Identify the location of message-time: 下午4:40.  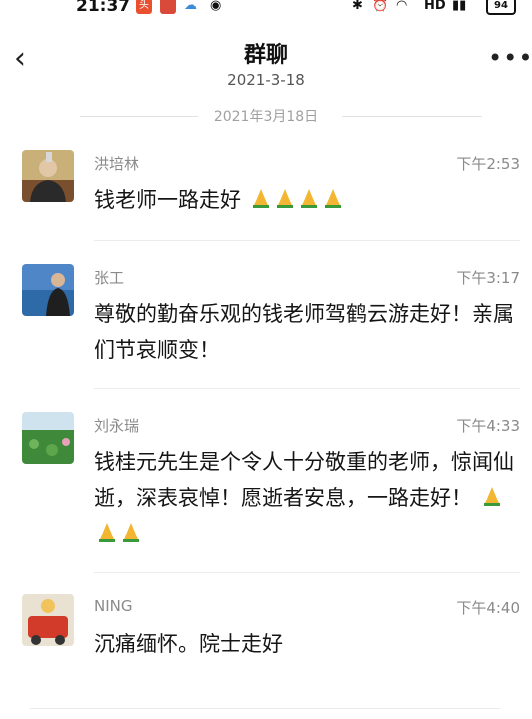
(488, 608).